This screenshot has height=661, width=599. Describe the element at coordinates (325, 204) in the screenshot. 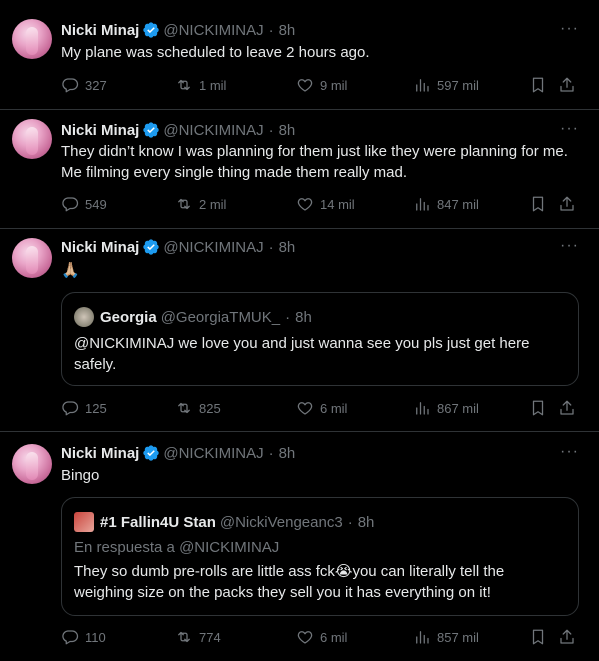

I see `like-button: 14 mil` at that location.